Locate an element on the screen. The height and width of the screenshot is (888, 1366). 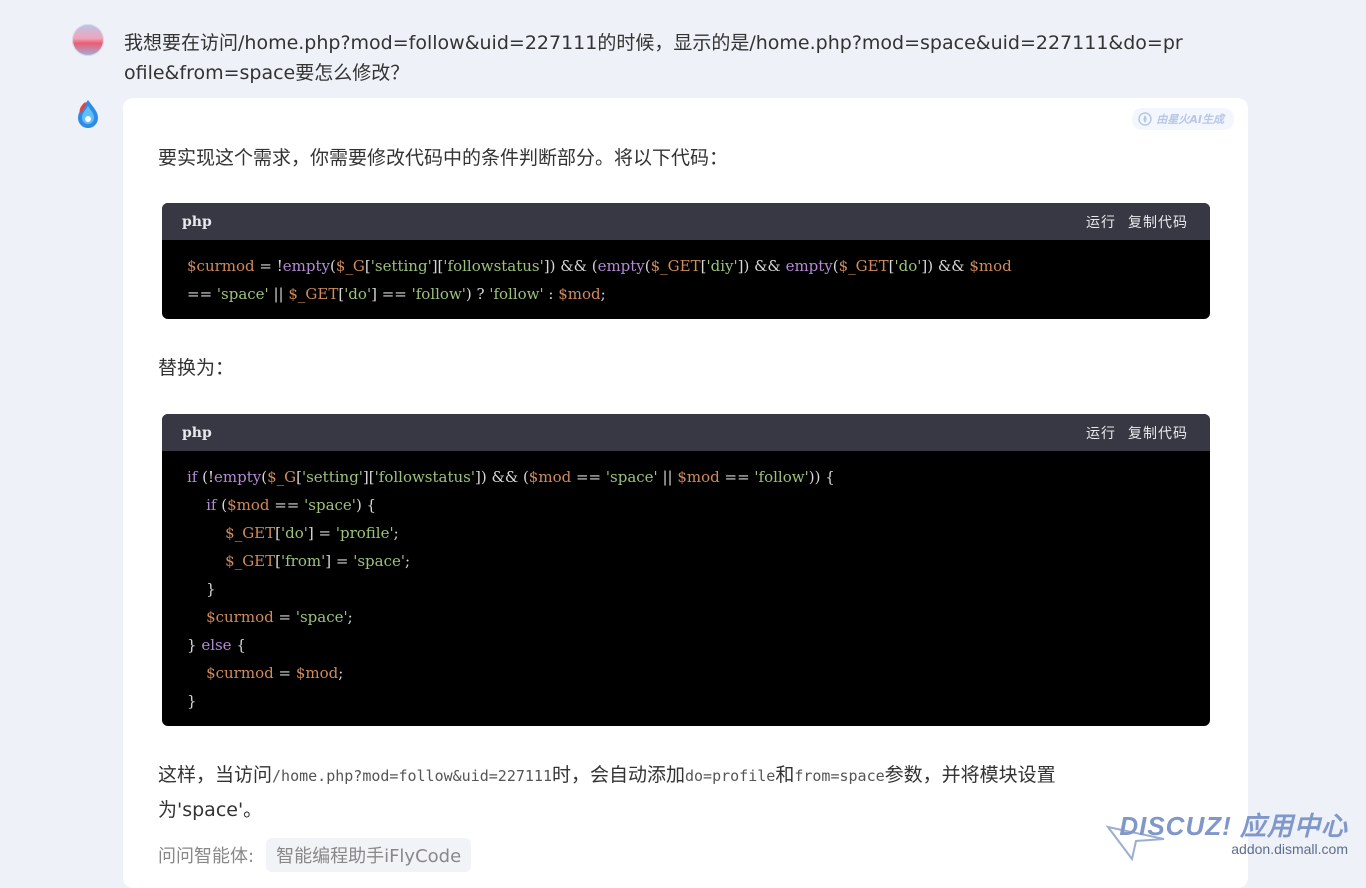
inline-code-url: /home.php?mod=follow&uid=227111 is located at coordinates (412, 776).